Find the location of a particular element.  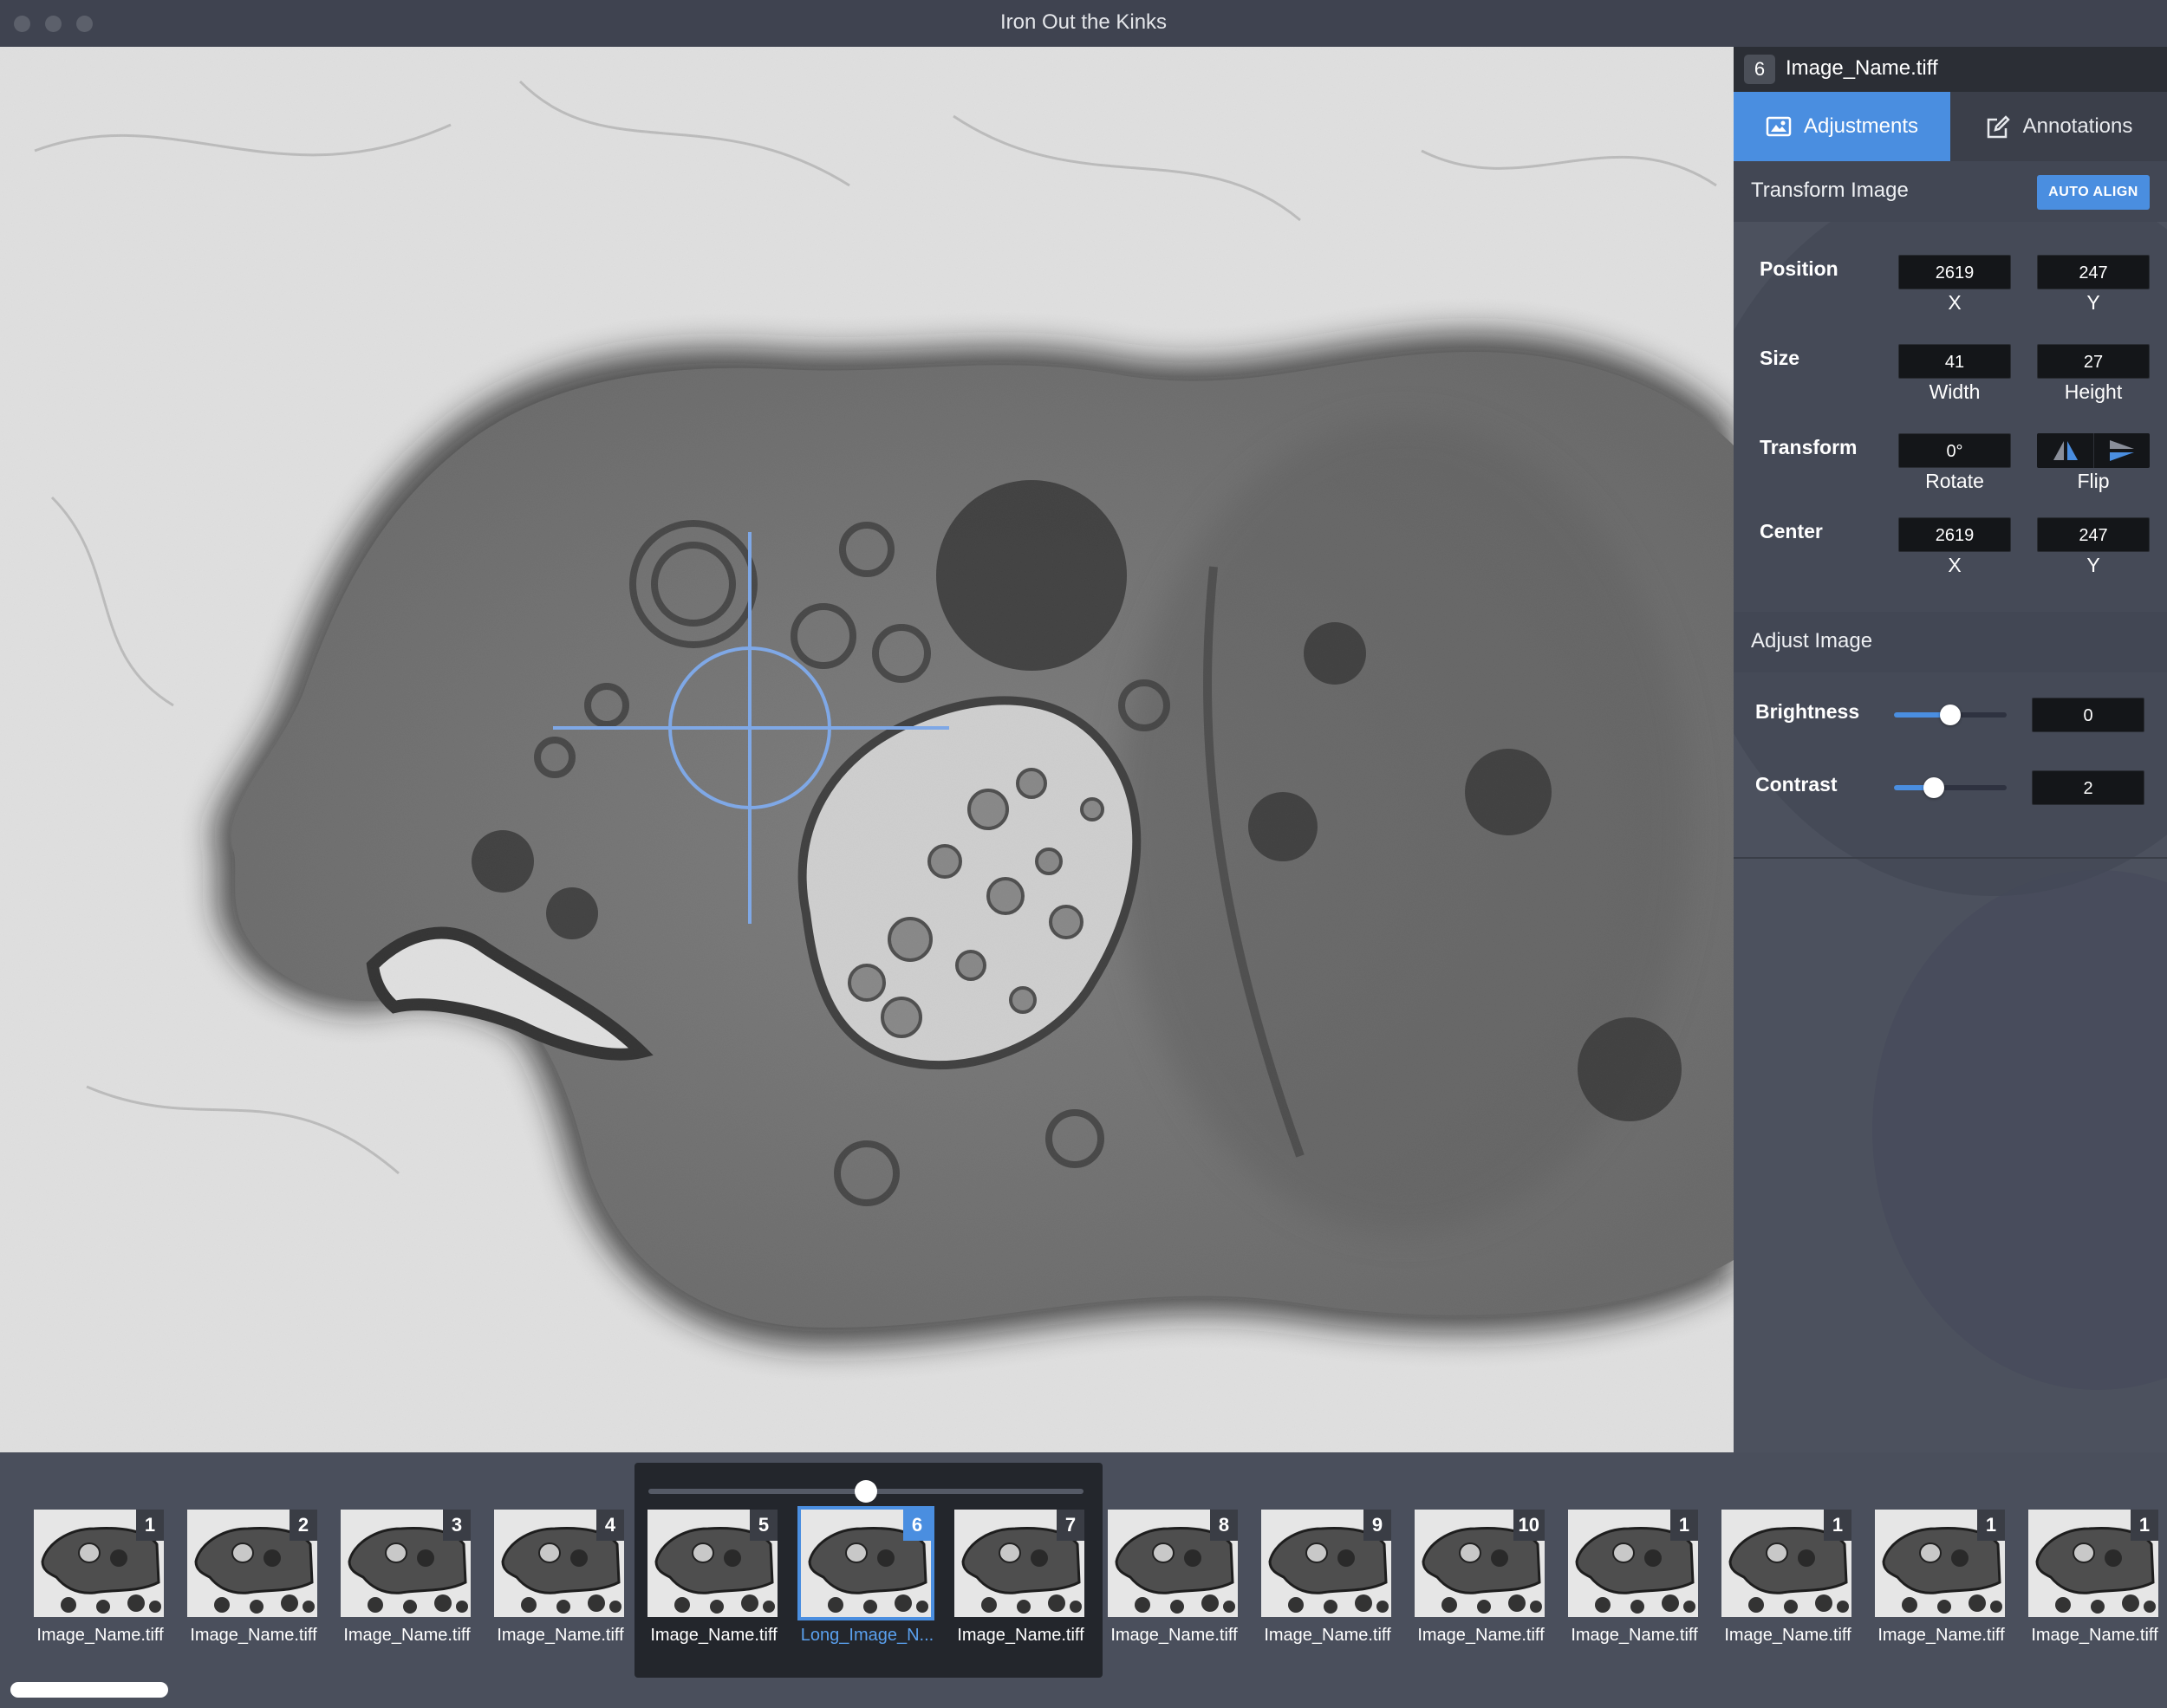

flip-horizontal-icon is located at coordinates (2065, 450).